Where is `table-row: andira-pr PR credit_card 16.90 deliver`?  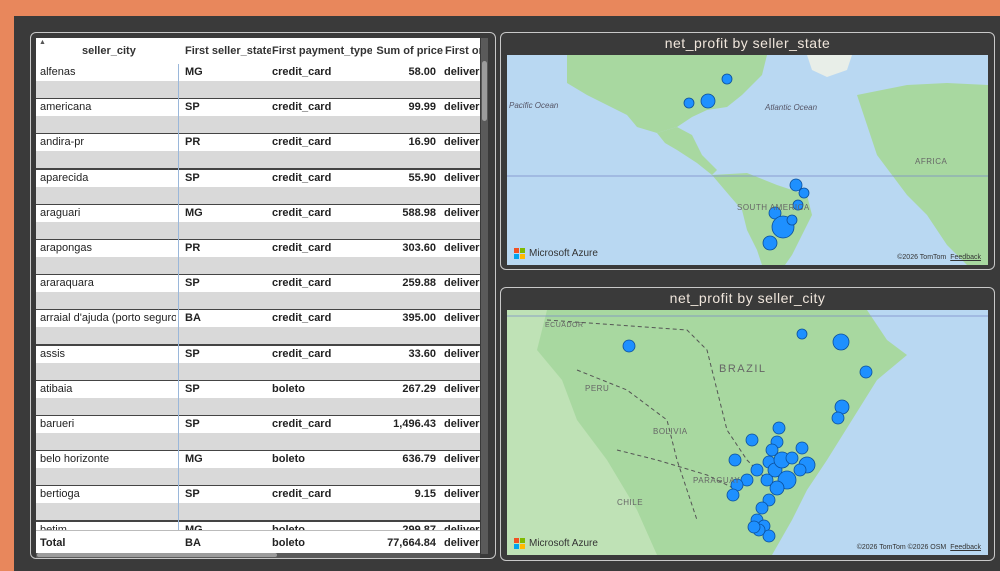
table-row: andira-pr PR credit_card 16.90 deliver is located at coordinates (258, 152).